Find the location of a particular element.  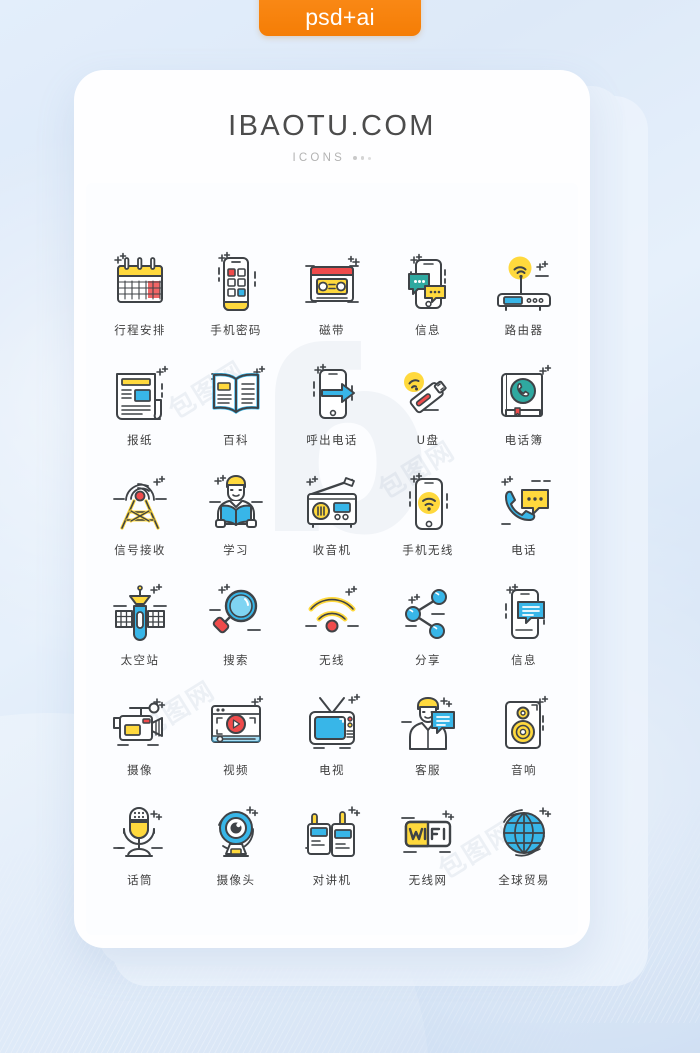

icon-cell: 收音机 is located at coordinates (332, 523).